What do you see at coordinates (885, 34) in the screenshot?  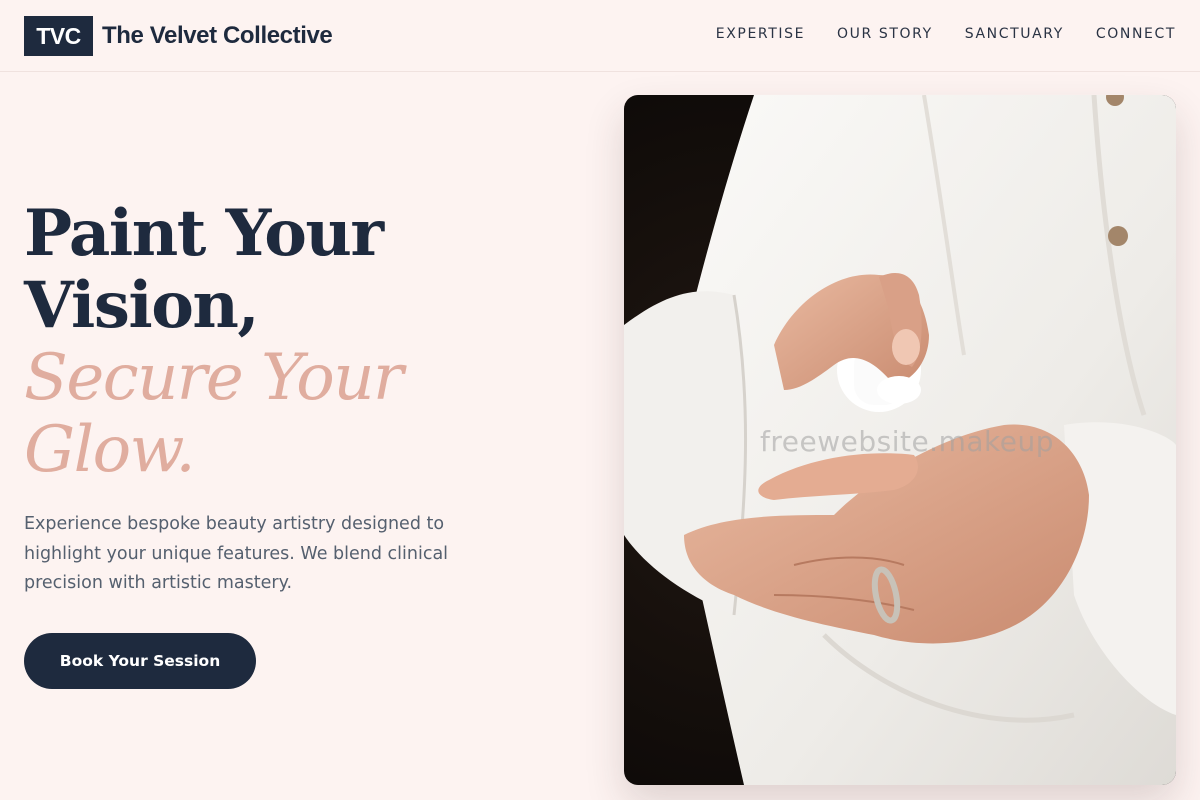 I see `nav-item-our-story: OUR STORY` at bounding box center [885, 34].